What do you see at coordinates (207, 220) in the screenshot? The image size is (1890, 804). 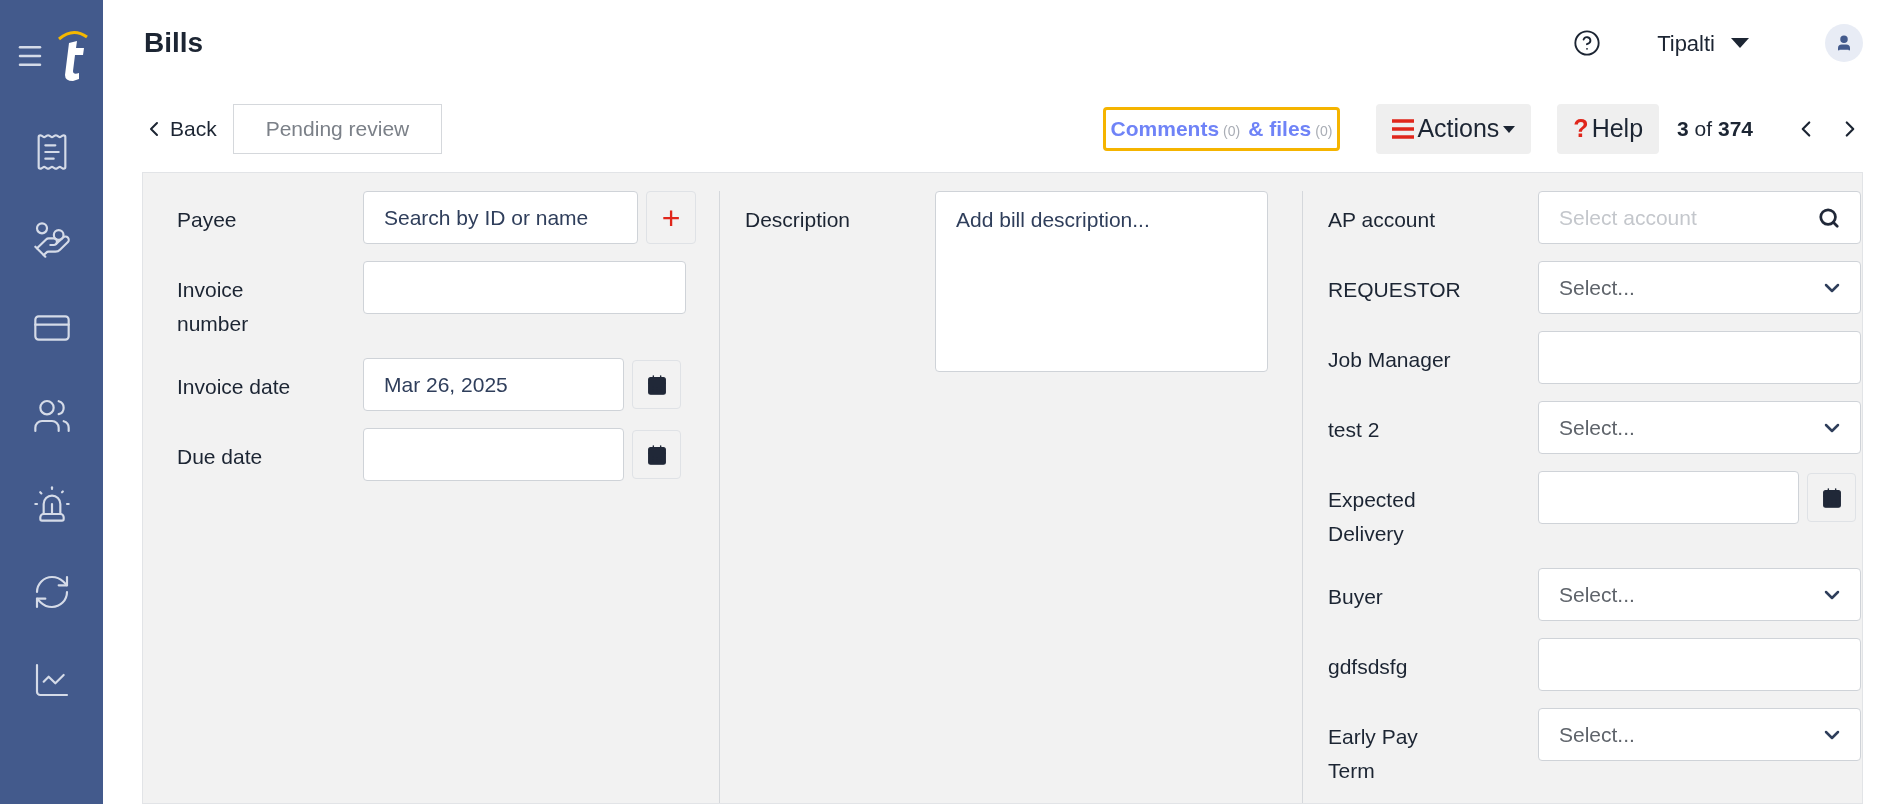 I see `field-label: Payee` at bounding box center [207, 220].